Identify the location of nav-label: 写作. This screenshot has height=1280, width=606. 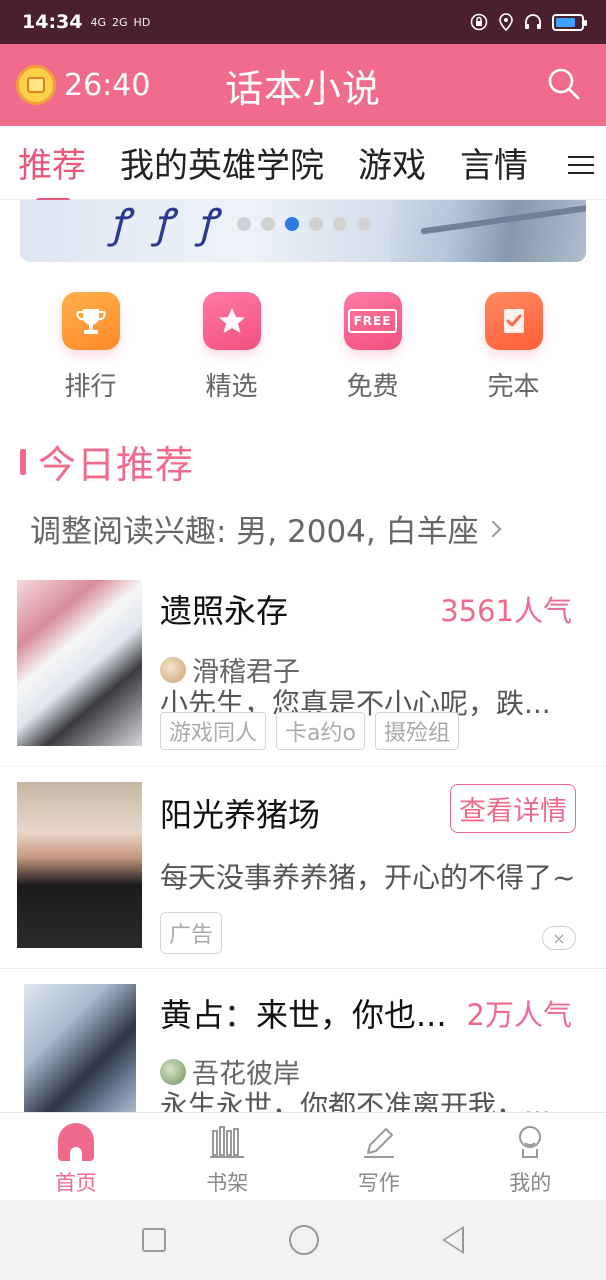
(378, 1183).